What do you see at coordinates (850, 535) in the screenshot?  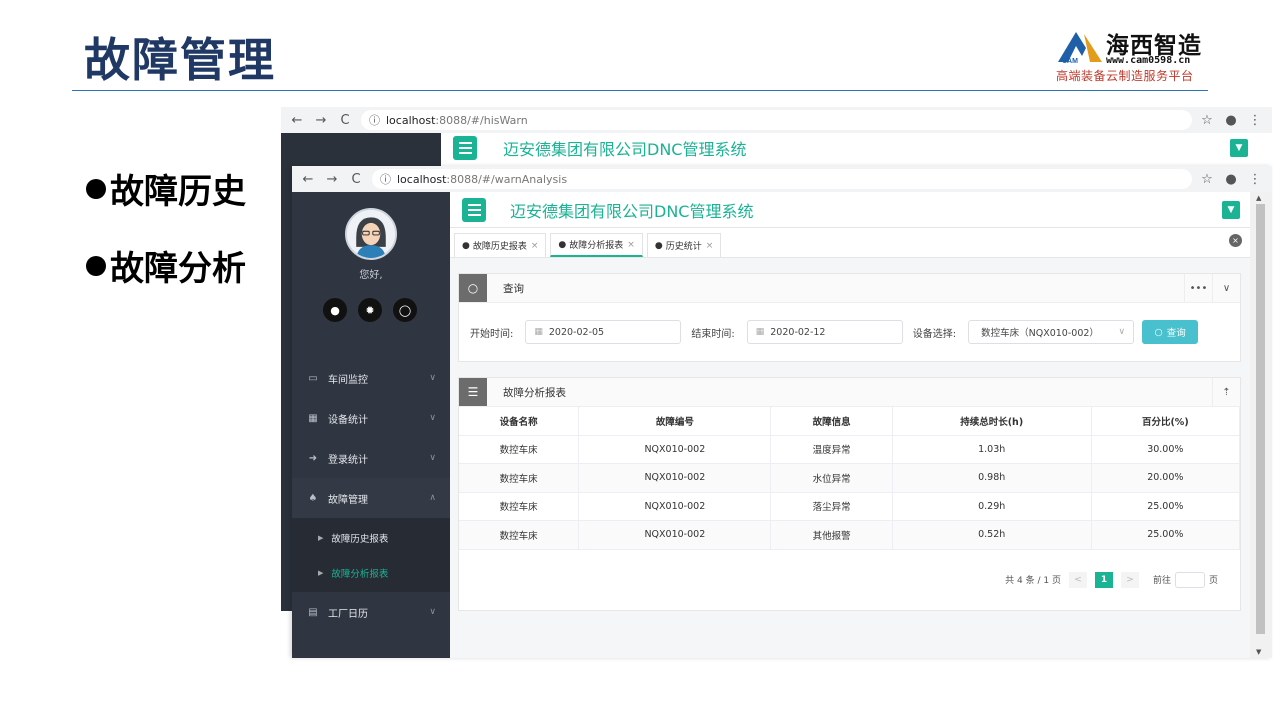 I see `table-row: 数控车床 NQX010-002 其他报警 0.52h 25.00%` at bounding box center [850, 535].